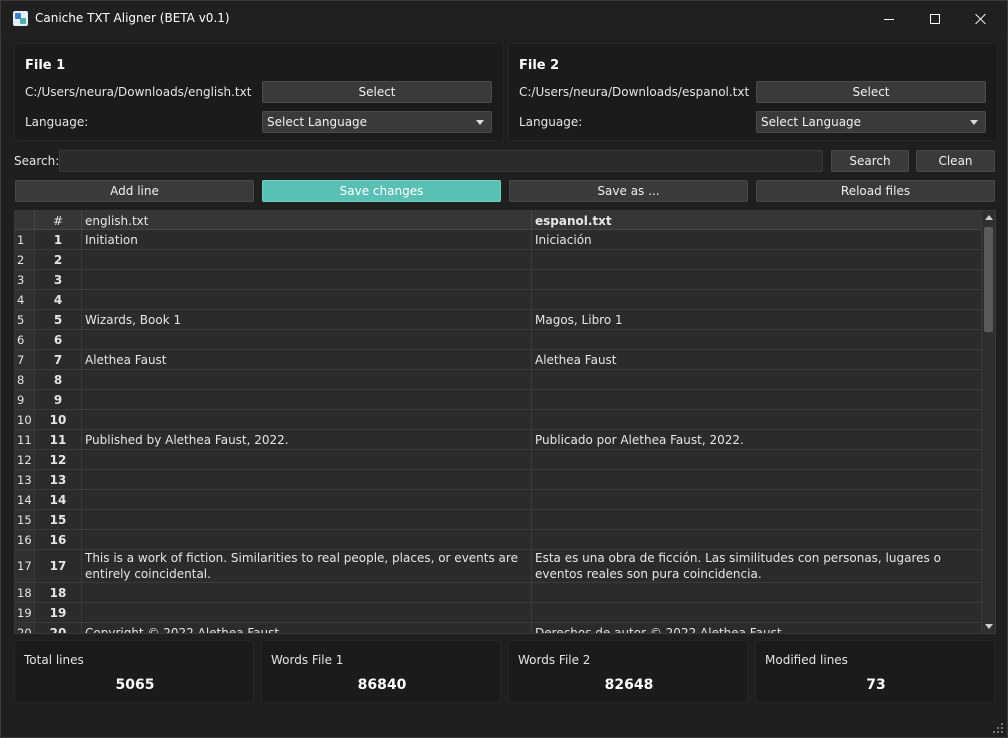  What do you see at coordinates (25, 299) in the screenshot?
I see `row-header: 4` at bounding box center [25, 299].